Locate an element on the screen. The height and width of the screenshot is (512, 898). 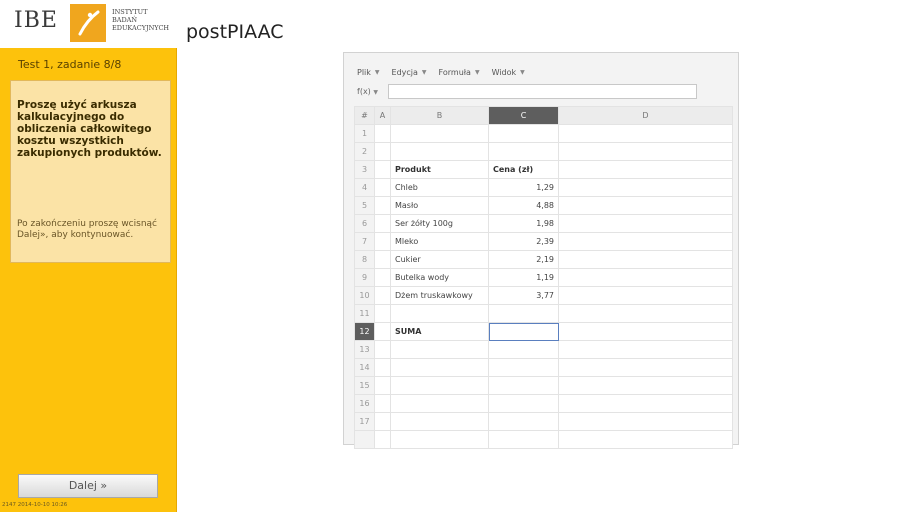
row-number: 13 is located at coordinates (364, 349).